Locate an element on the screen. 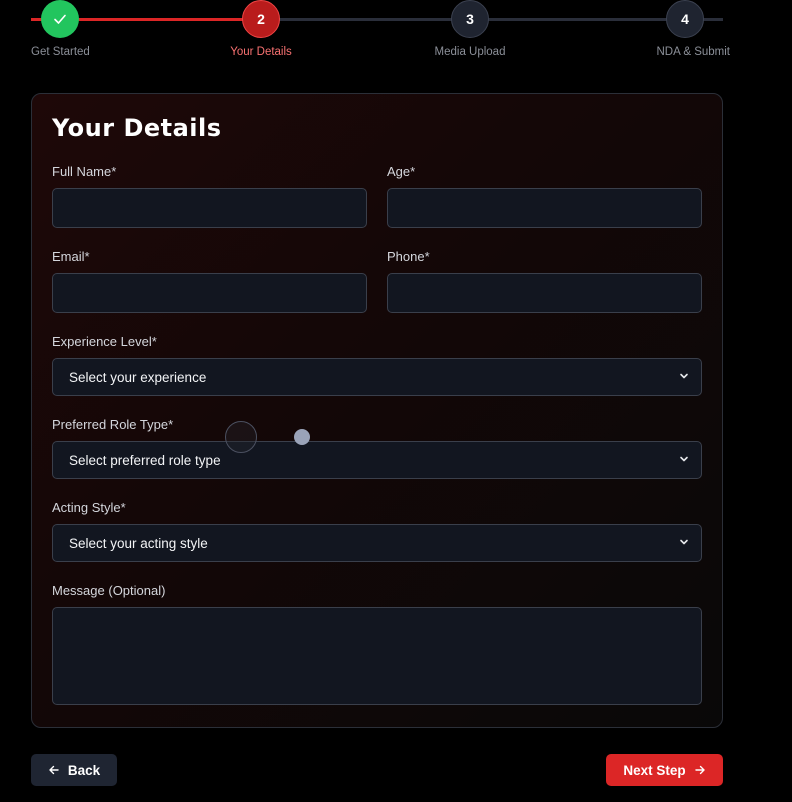 This screenshot has height=802, width=792. step-media-upload: 3 Media Upload is located at coordinates (470, 29).